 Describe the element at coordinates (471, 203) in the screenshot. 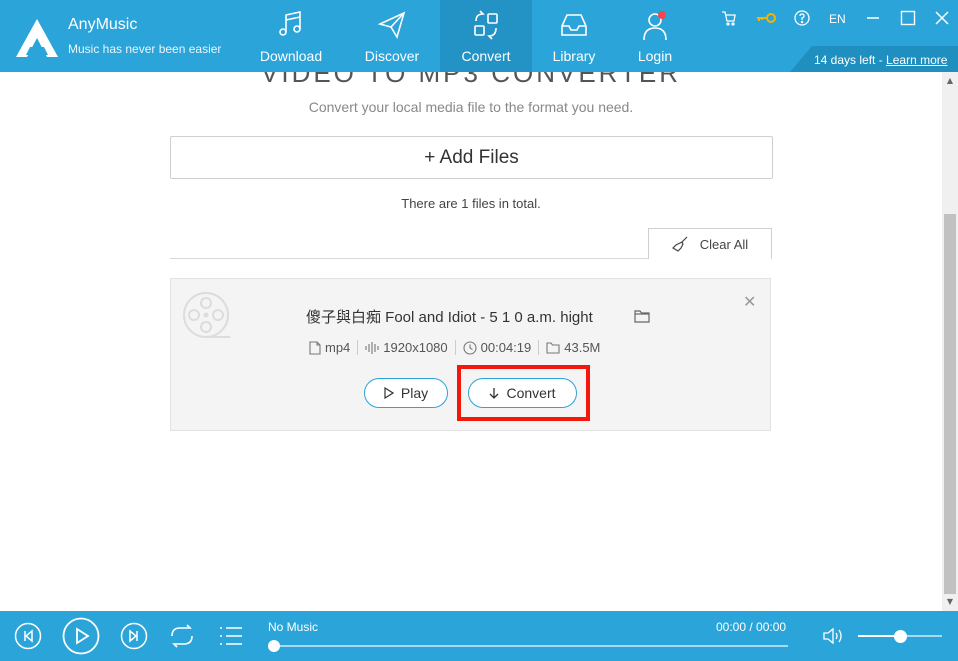

I see `file-count-text: There are 1 files in total.` at that location.